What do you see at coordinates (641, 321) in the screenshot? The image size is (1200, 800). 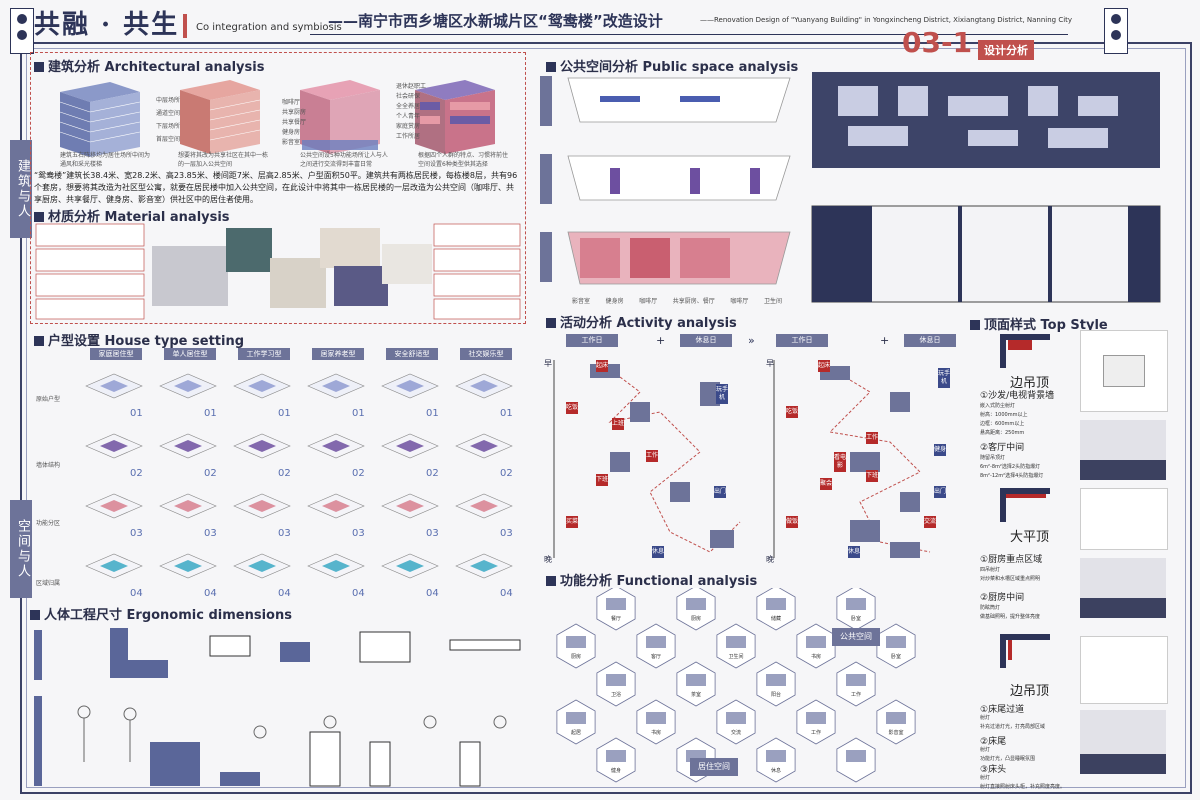 I see `activity-title: 活动分析 Activity analysis` at bounding box center [641, 321].